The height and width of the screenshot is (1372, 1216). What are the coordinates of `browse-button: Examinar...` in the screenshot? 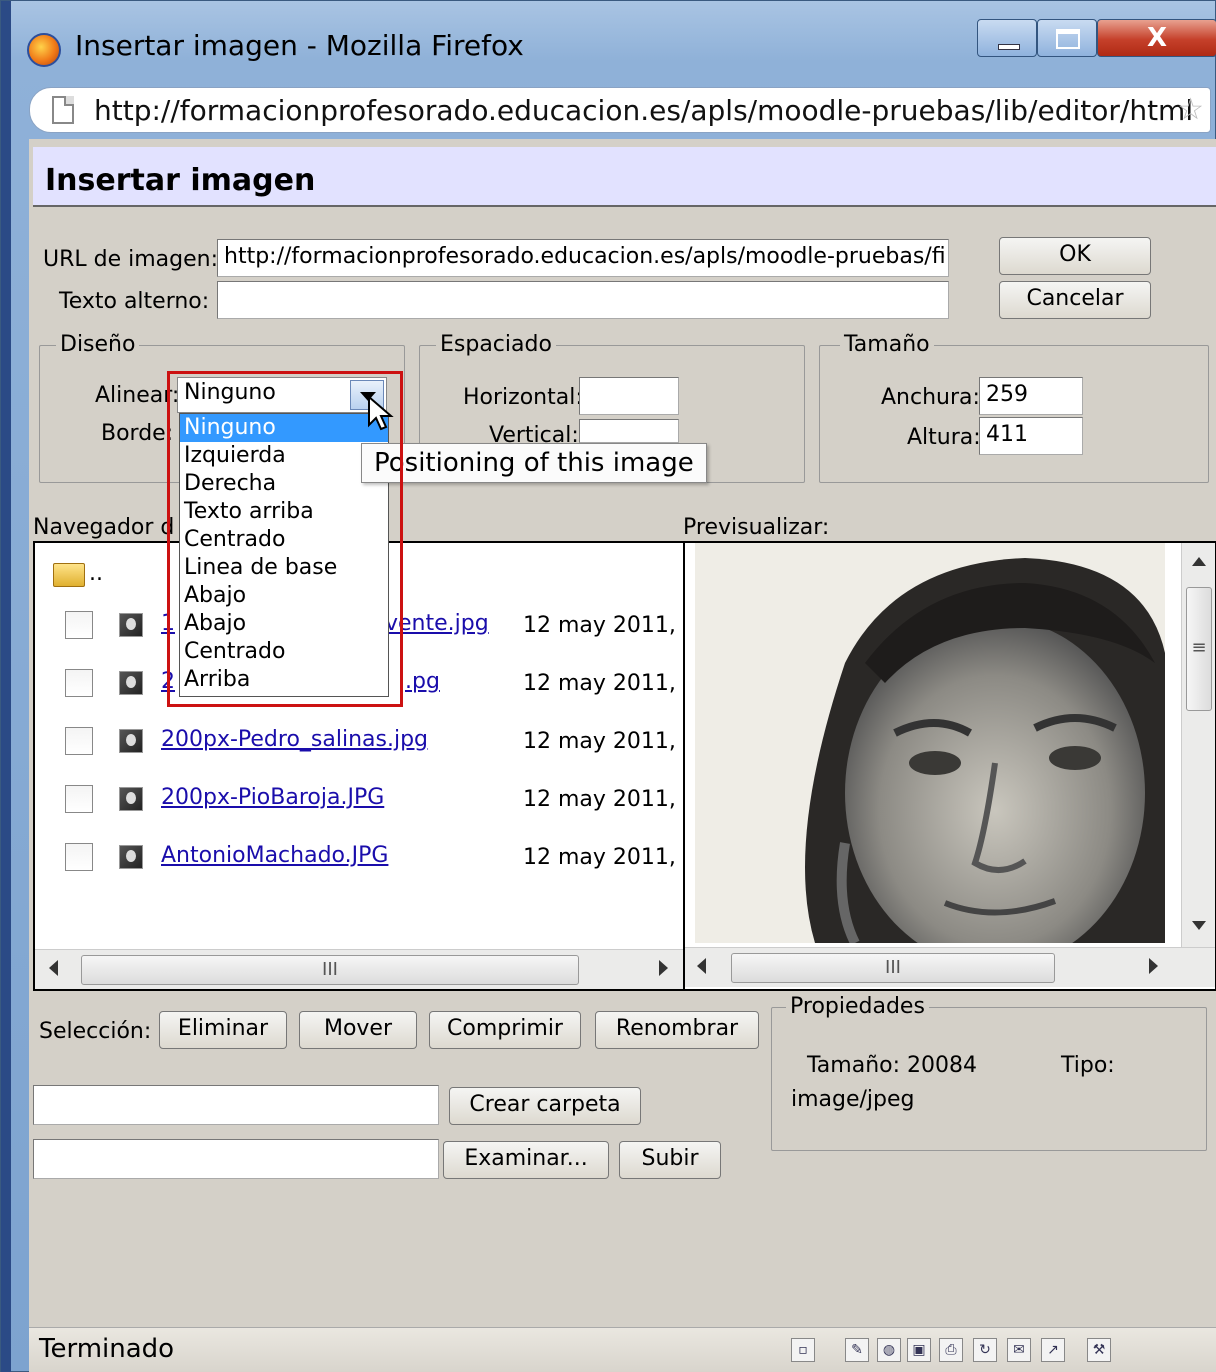 It's located at (526, 1160).